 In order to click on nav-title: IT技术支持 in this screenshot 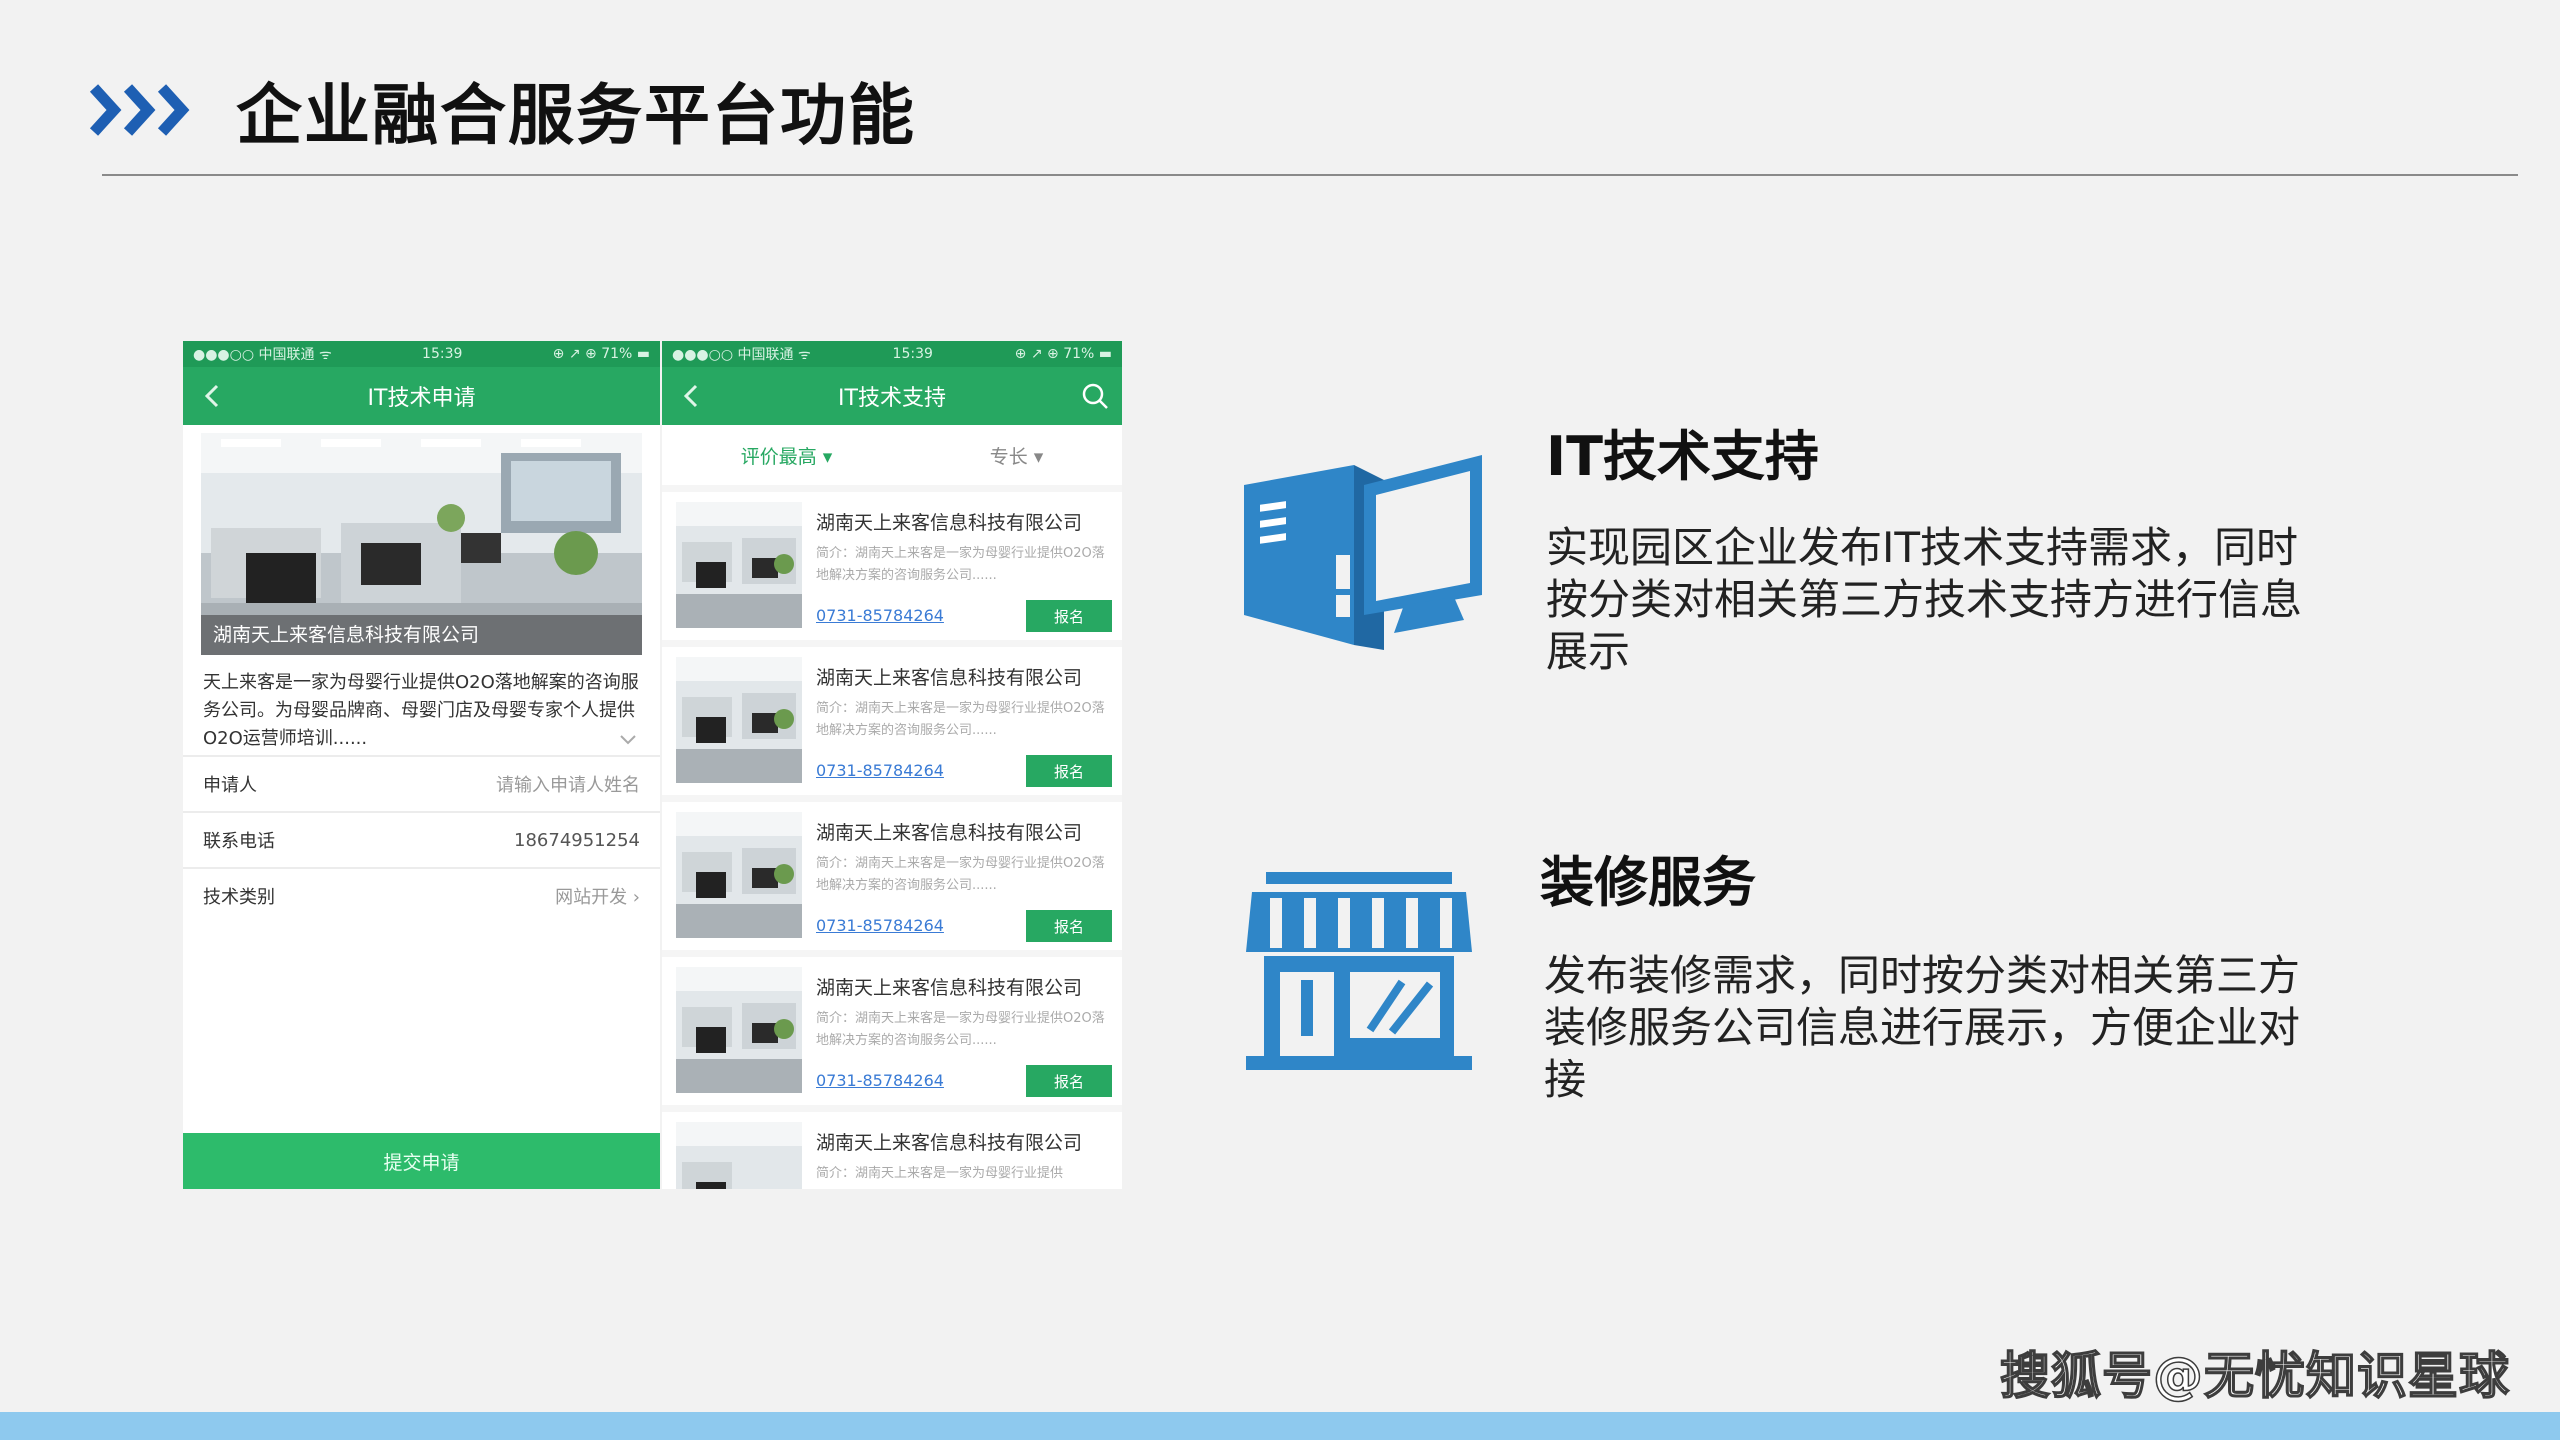, I will do `click(892, 398)`.